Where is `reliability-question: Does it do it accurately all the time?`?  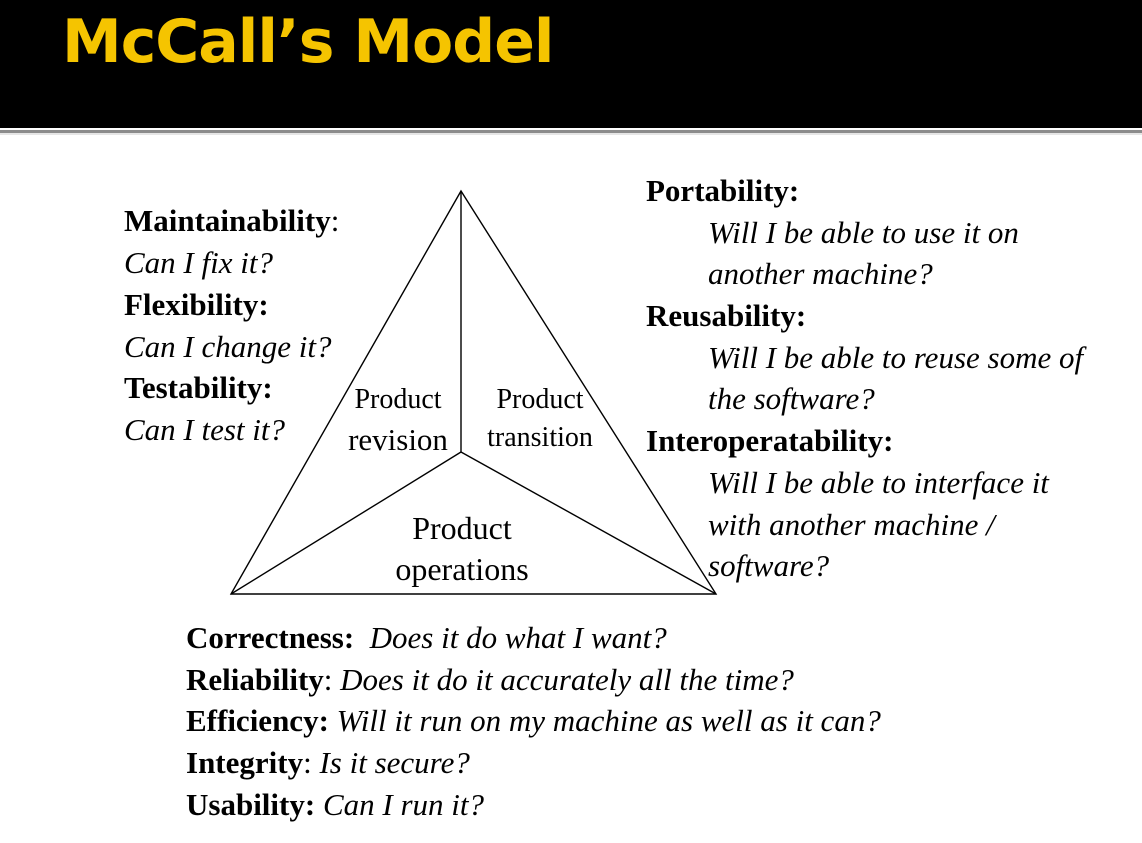 reliability-question: Does it do it accurately all the time? is located at coordinates (567, 679).